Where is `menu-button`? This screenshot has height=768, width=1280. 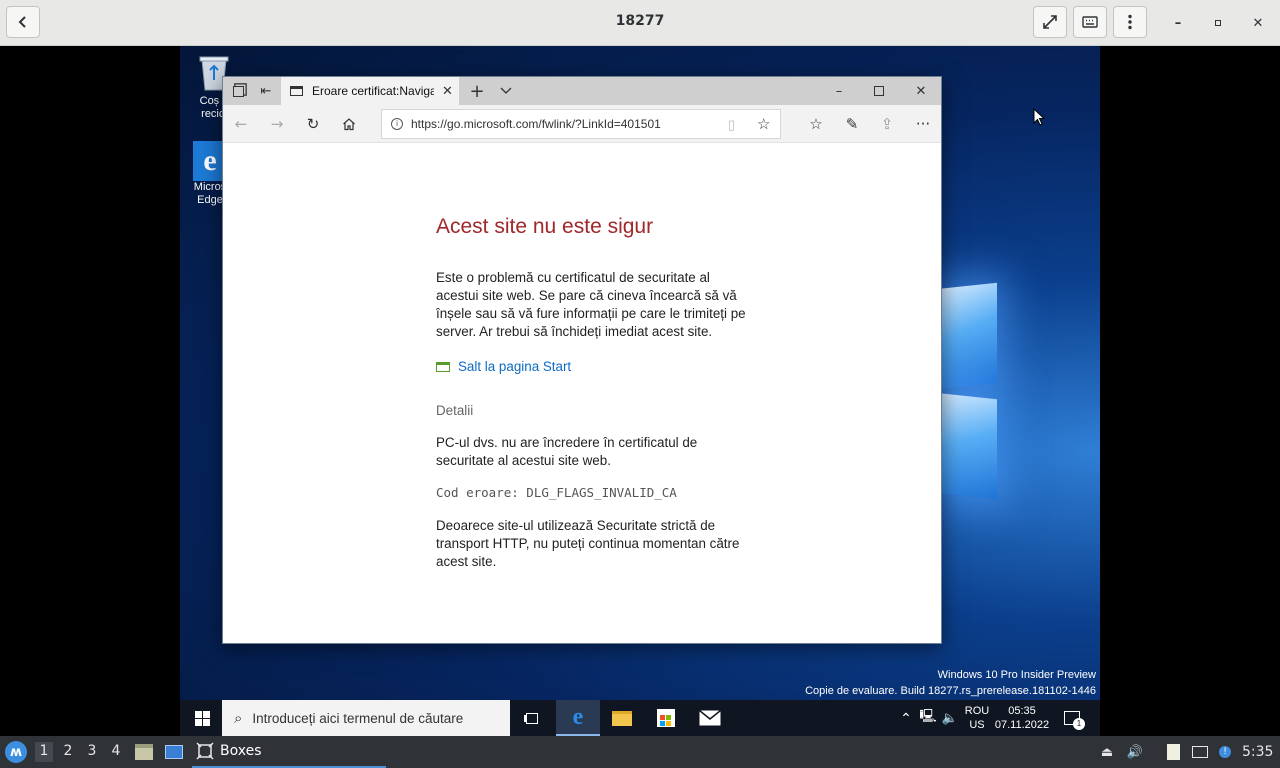 menu-button is located at coordinates (1130, 22).